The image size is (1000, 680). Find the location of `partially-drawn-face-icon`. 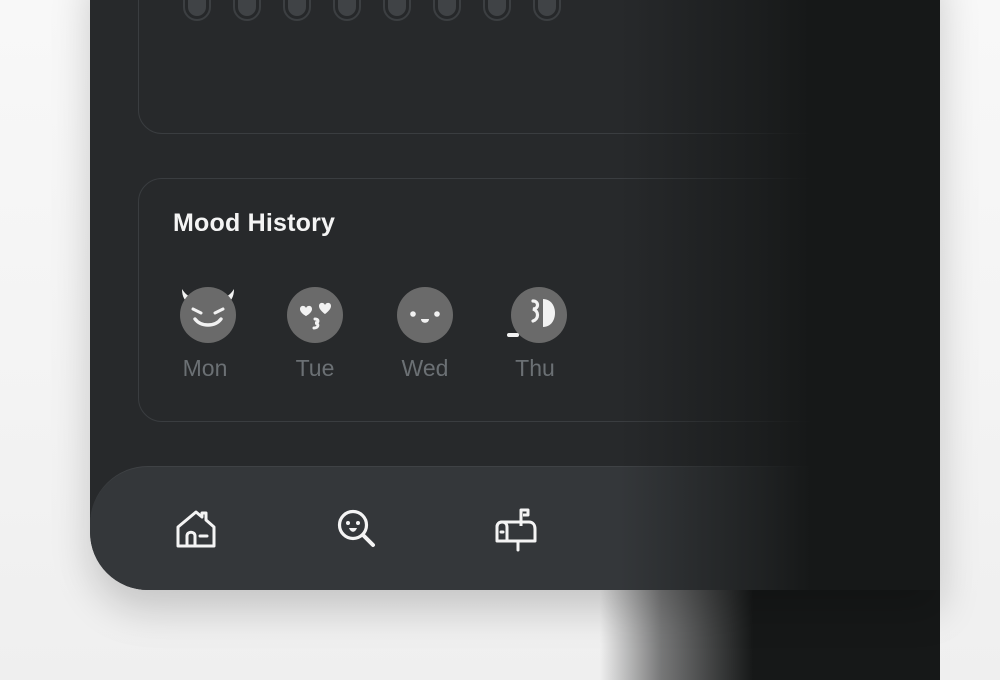

partially-drawn-face-icon is located at coordinates (535, 311).